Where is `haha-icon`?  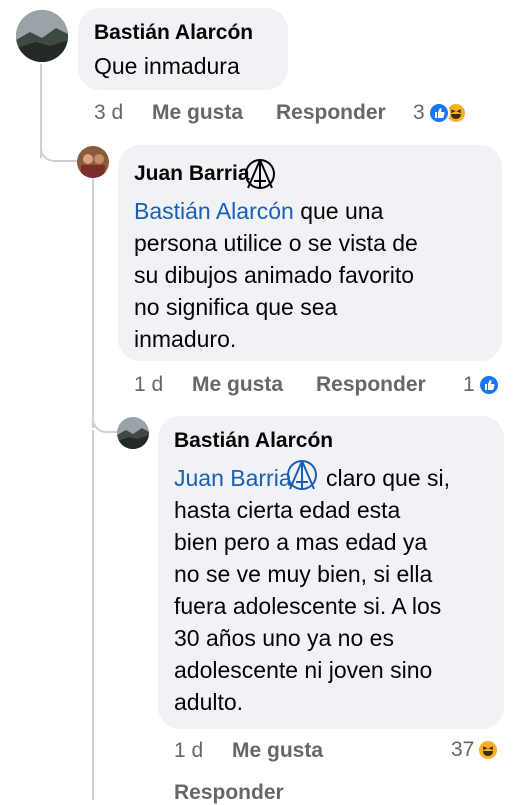 haha-icon is located at coordinates (488, 750).